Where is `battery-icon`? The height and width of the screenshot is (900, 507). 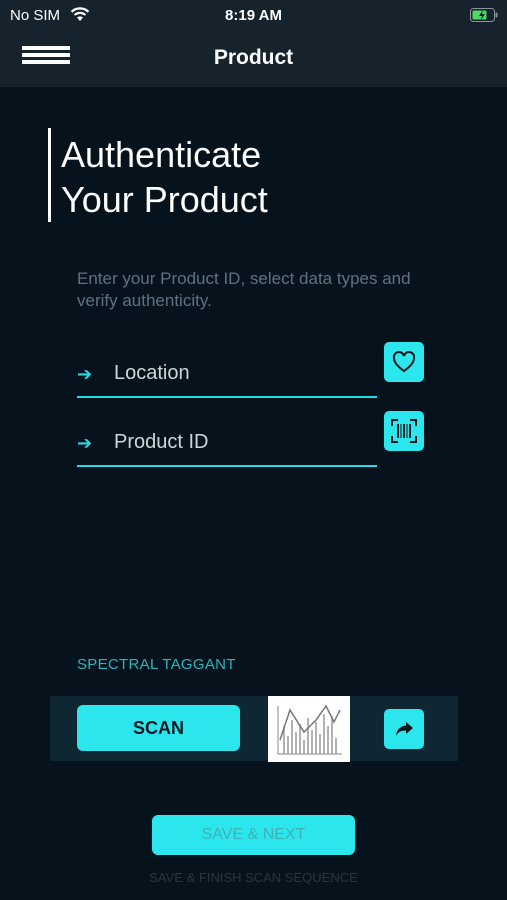
battery-icon is located at coordinates (484, 15).